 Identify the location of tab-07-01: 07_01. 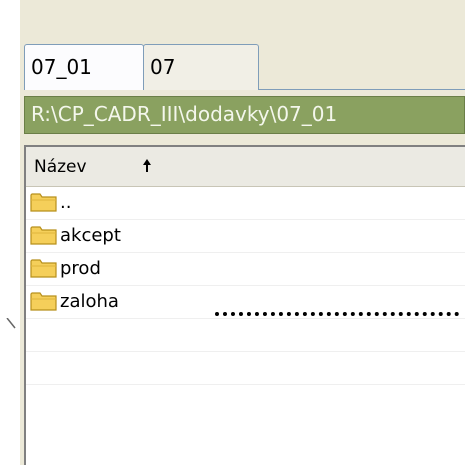
(84, 67).